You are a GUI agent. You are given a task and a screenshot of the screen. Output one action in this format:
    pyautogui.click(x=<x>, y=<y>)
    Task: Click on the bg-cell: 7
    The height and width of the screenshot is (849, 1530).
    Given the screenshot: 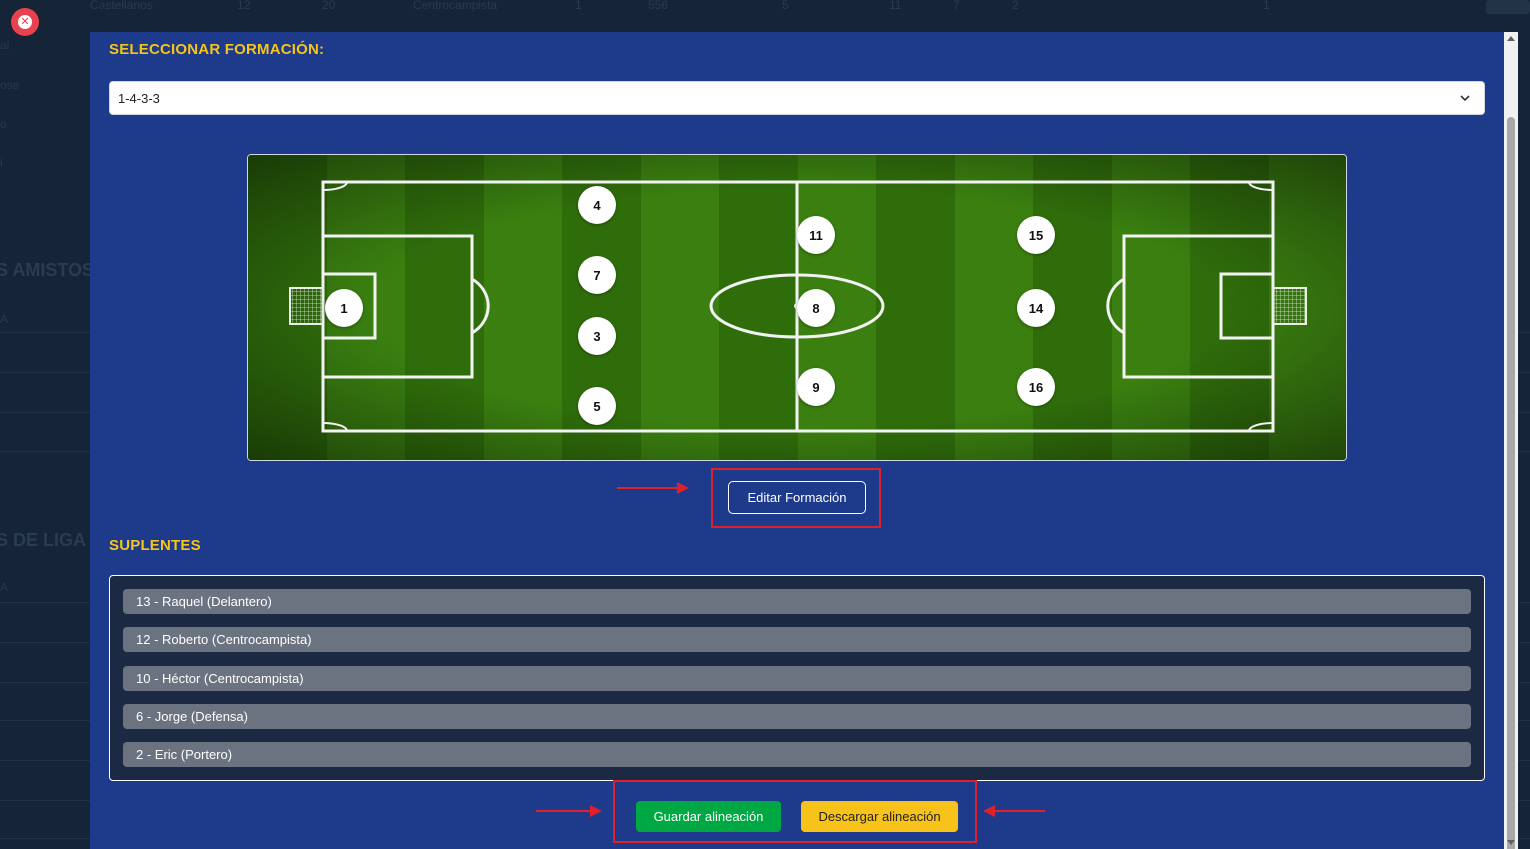 What is the action you would take?
    pyautogui.click(x=956, y=6)
    